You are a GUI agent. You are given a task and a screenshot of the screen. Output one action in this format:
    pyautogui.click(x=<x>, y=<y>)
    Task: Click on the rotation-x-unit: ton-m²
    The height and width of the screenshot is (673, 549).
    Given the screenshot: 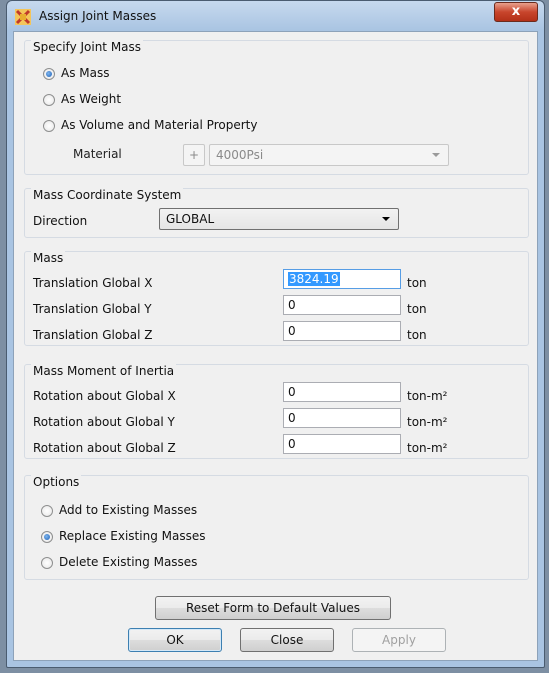 What is the action you would take?
    pyautogui.click(x=427, y=396)
    